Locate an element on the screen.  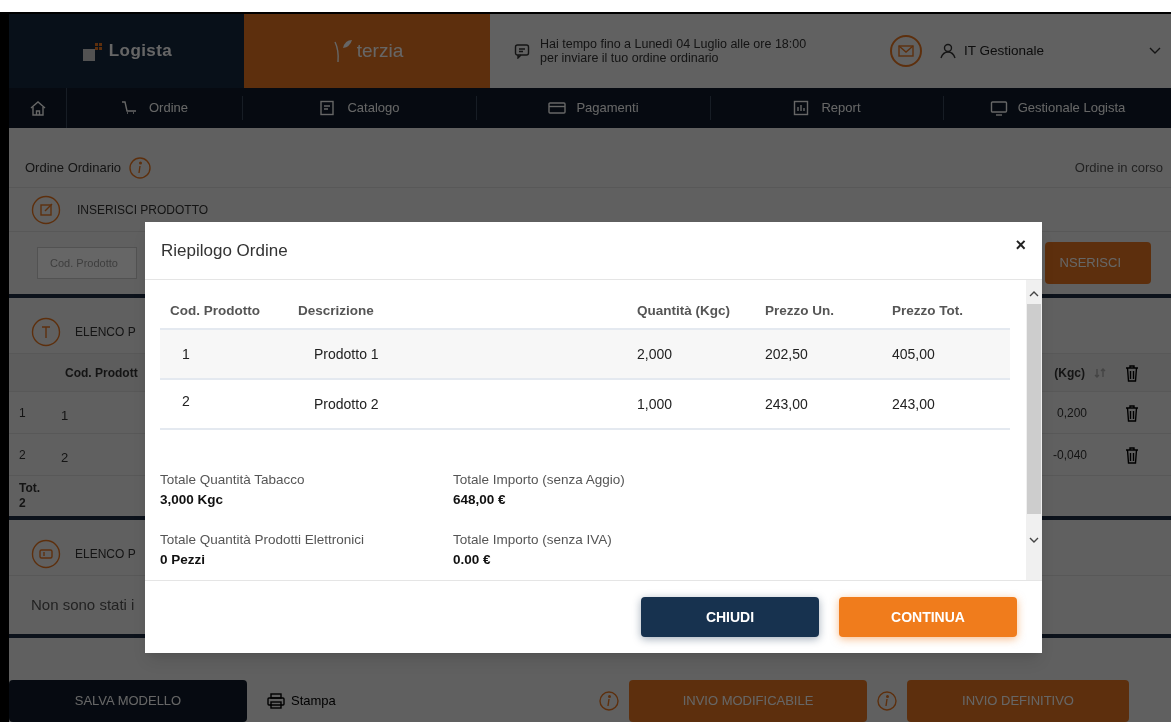
total-value: 2 is located at coordinates (22, 503).